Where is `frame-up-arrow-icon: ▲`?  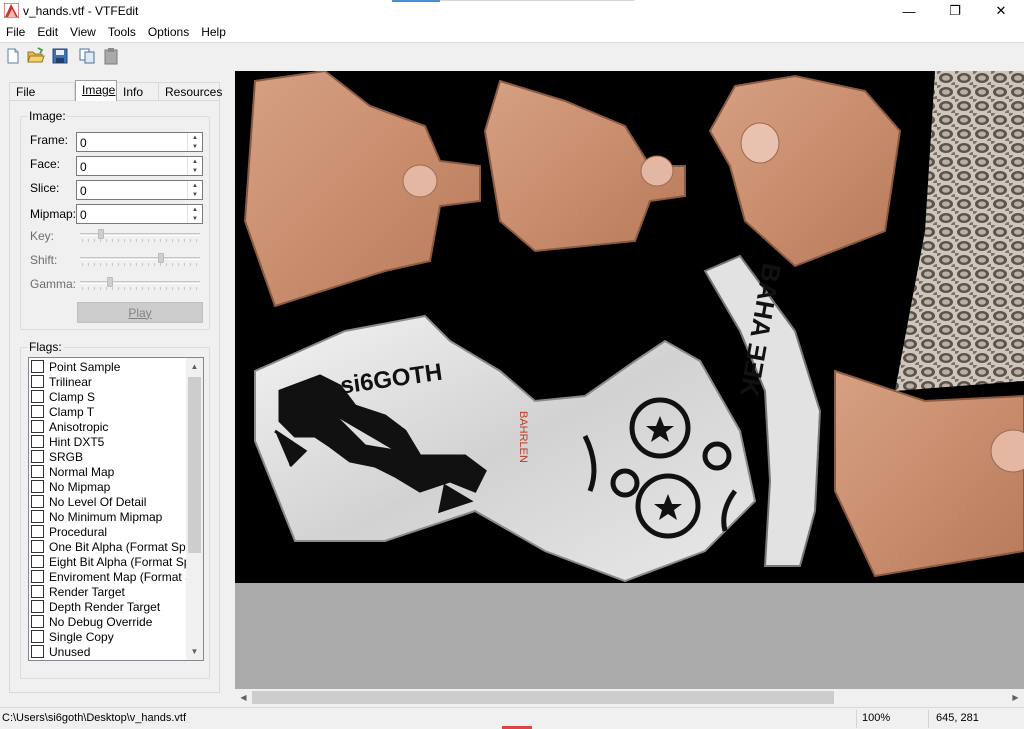 frame-up-arrow-icon: ▲ is located at coordinates (195, 137).